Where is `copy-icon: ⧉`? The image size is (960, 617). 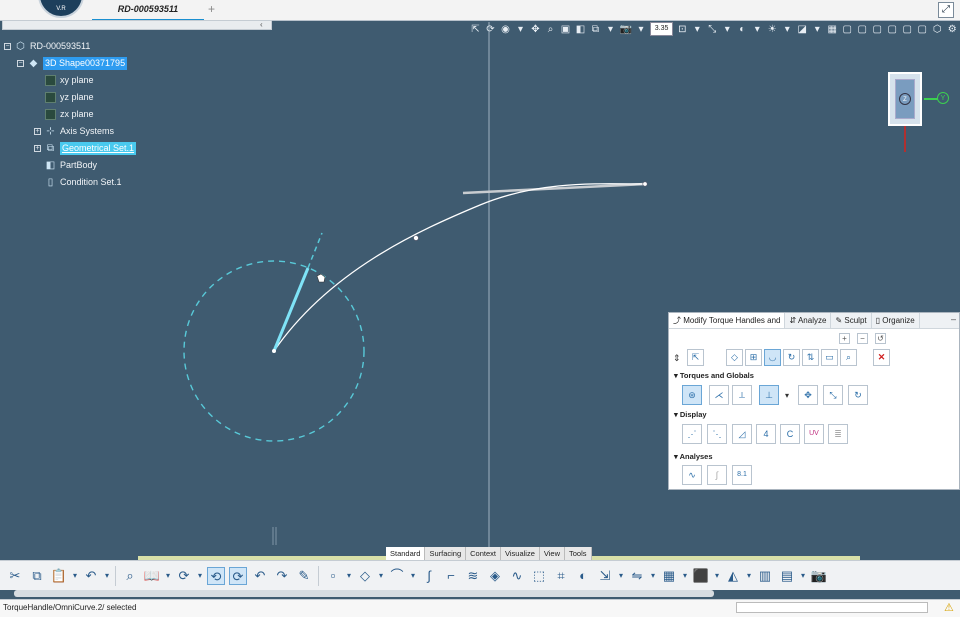
copy-icon: ⧉ is located at coordinates (37, 576).